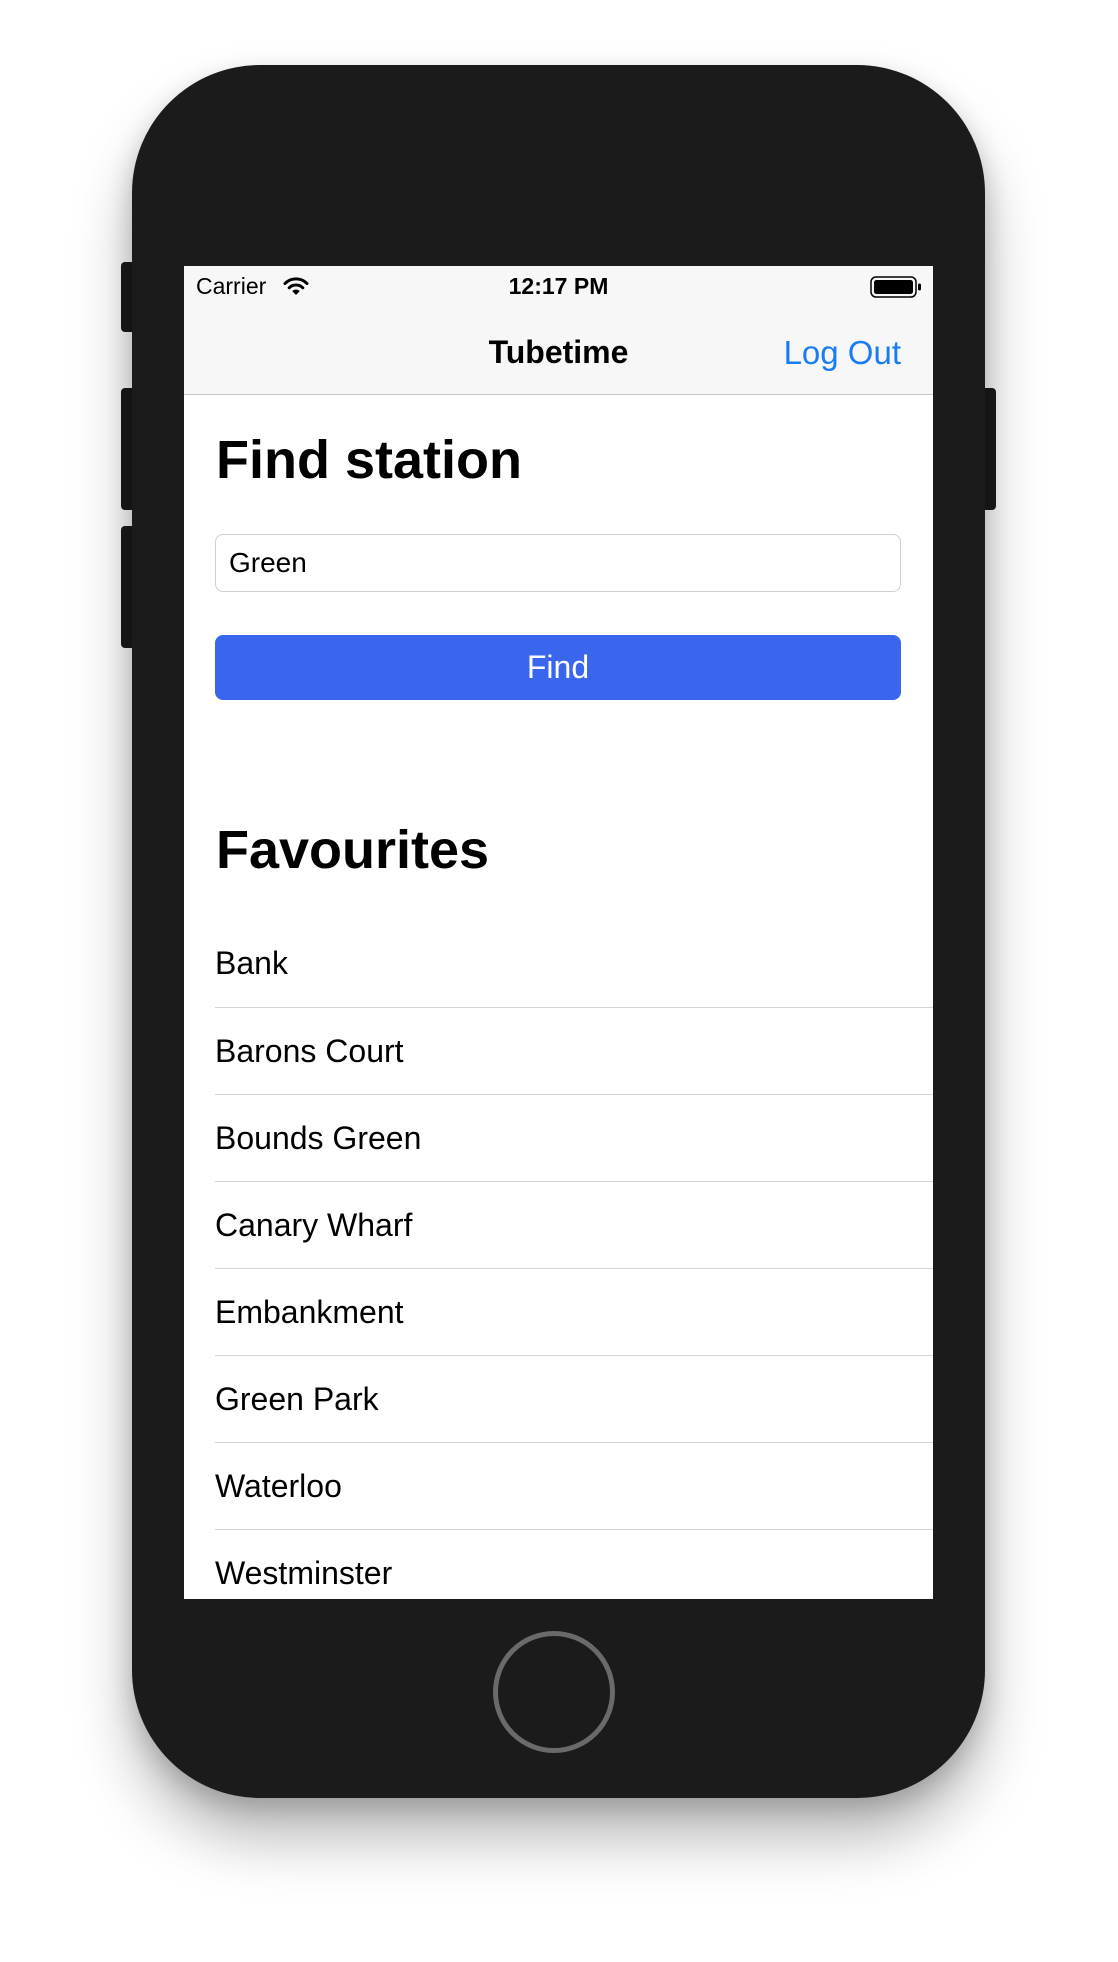 This screenshot has width=1118, height=1962. What do you see at coordinates (574, 1225) in the screenshot?
I see `favourite-item: Canary Wharf` at bounding box center [574, 1225].